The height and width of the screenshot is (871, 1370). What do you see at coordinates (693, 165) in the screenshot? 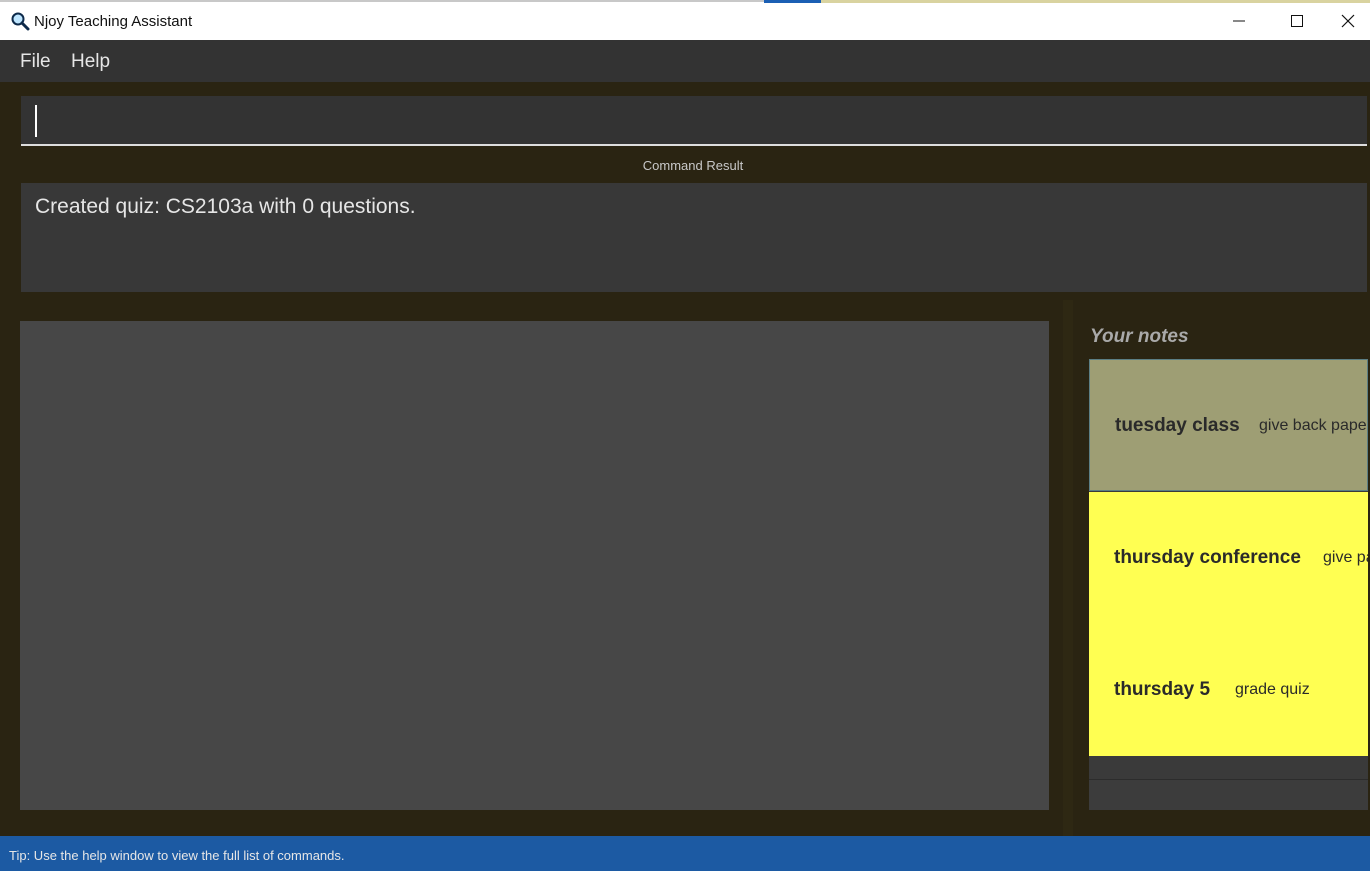
I see `command-result-label: Command Result` at bounding box center [693, 165].